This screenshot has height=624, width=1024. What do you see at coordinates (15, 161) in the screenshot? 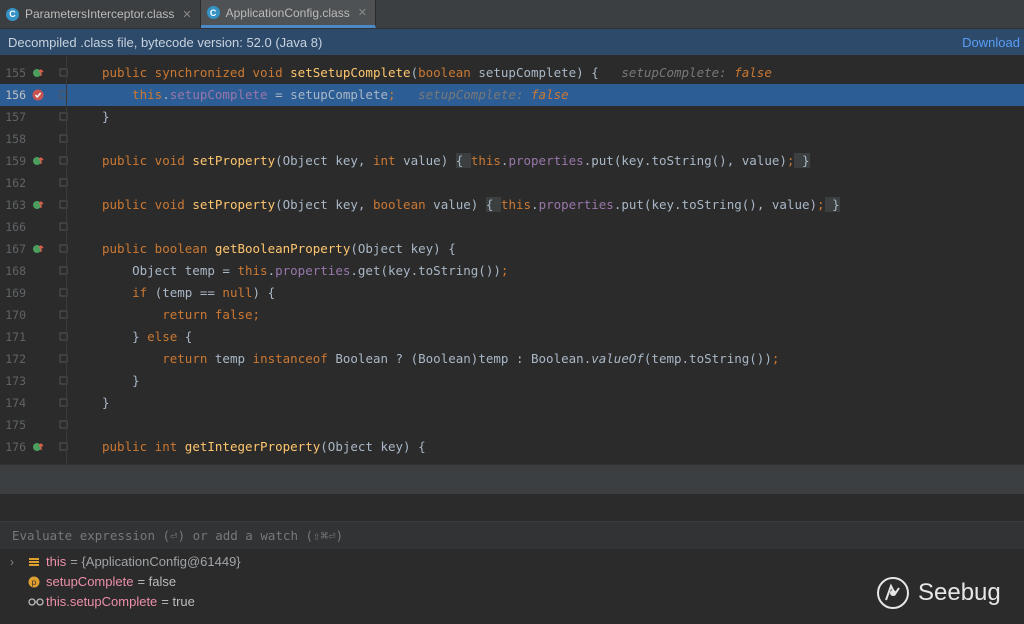
I see `line-number: 159` at bounding box center [15, 161].